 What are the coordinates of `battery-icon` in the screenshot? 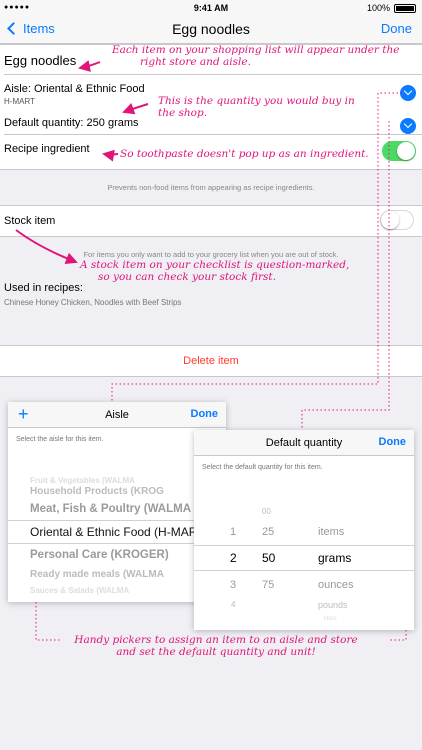 It's located at (405, 8).